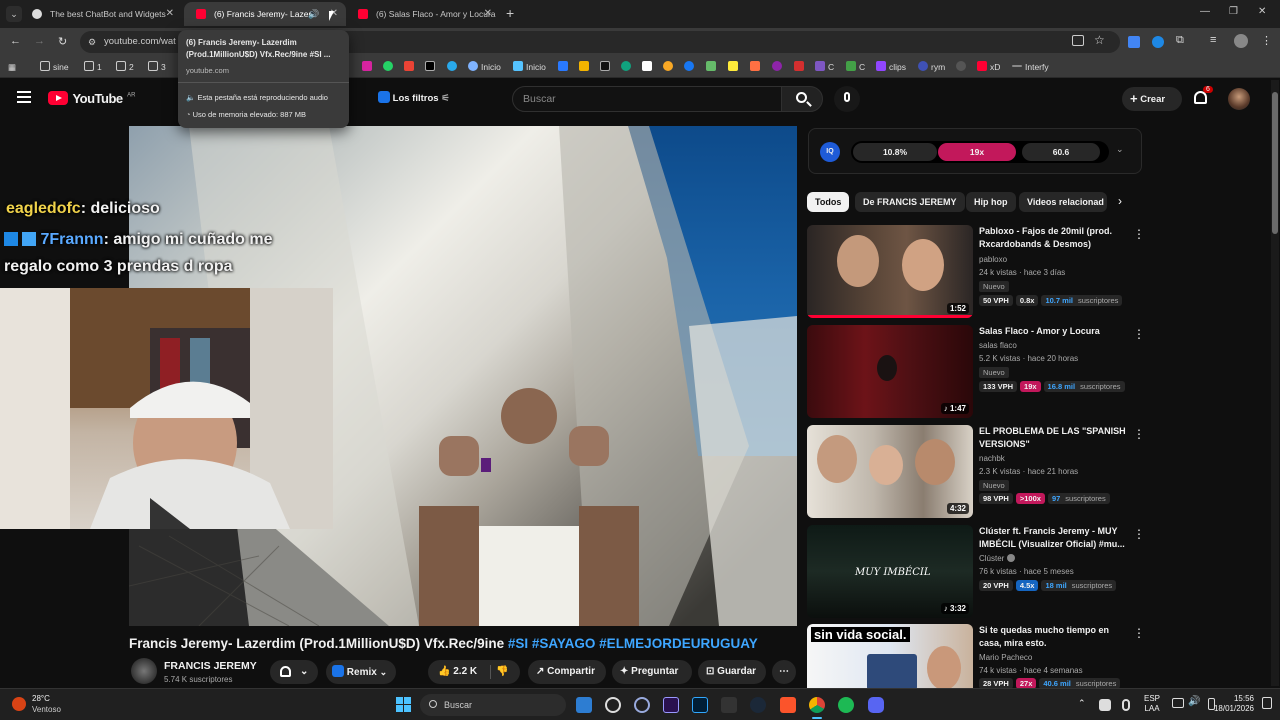 Image resolution: width=1280 pixels, height=720 pixels. What do you see at coordinates (690, 67) in the screenshot?
I see `bookmark-facebook` at bounding box center [690, 67].